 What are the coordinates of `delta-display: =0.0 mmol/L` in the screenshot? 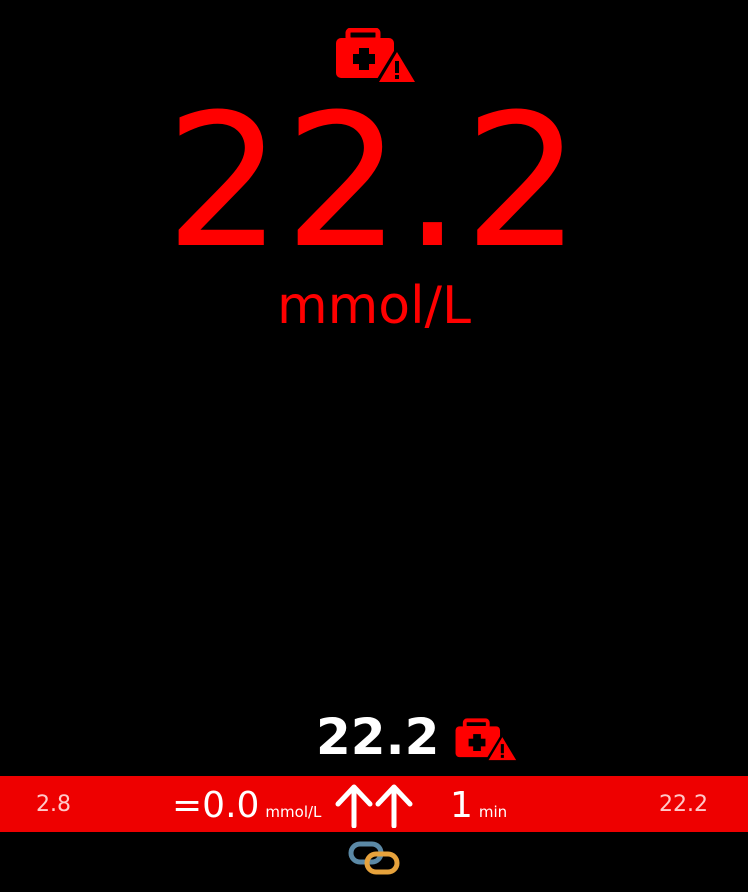 It's located at (246, 804).